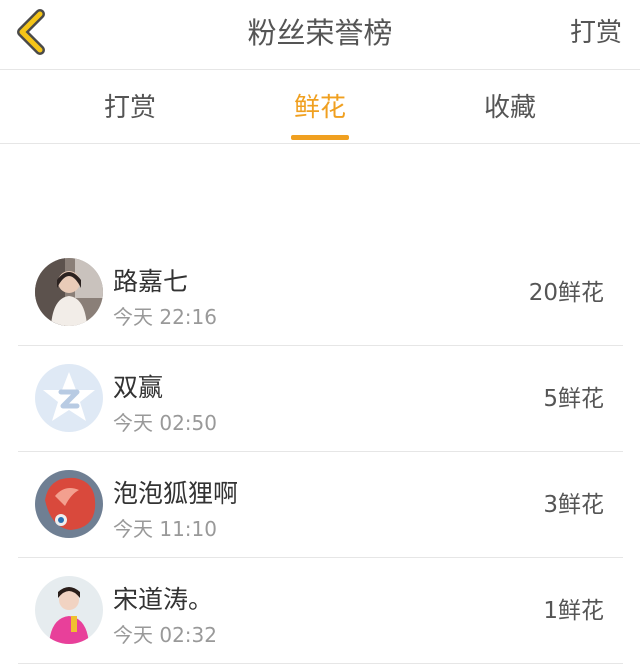  I want to click on page-title: 粉丝荣誉榜, so click(320, 33).